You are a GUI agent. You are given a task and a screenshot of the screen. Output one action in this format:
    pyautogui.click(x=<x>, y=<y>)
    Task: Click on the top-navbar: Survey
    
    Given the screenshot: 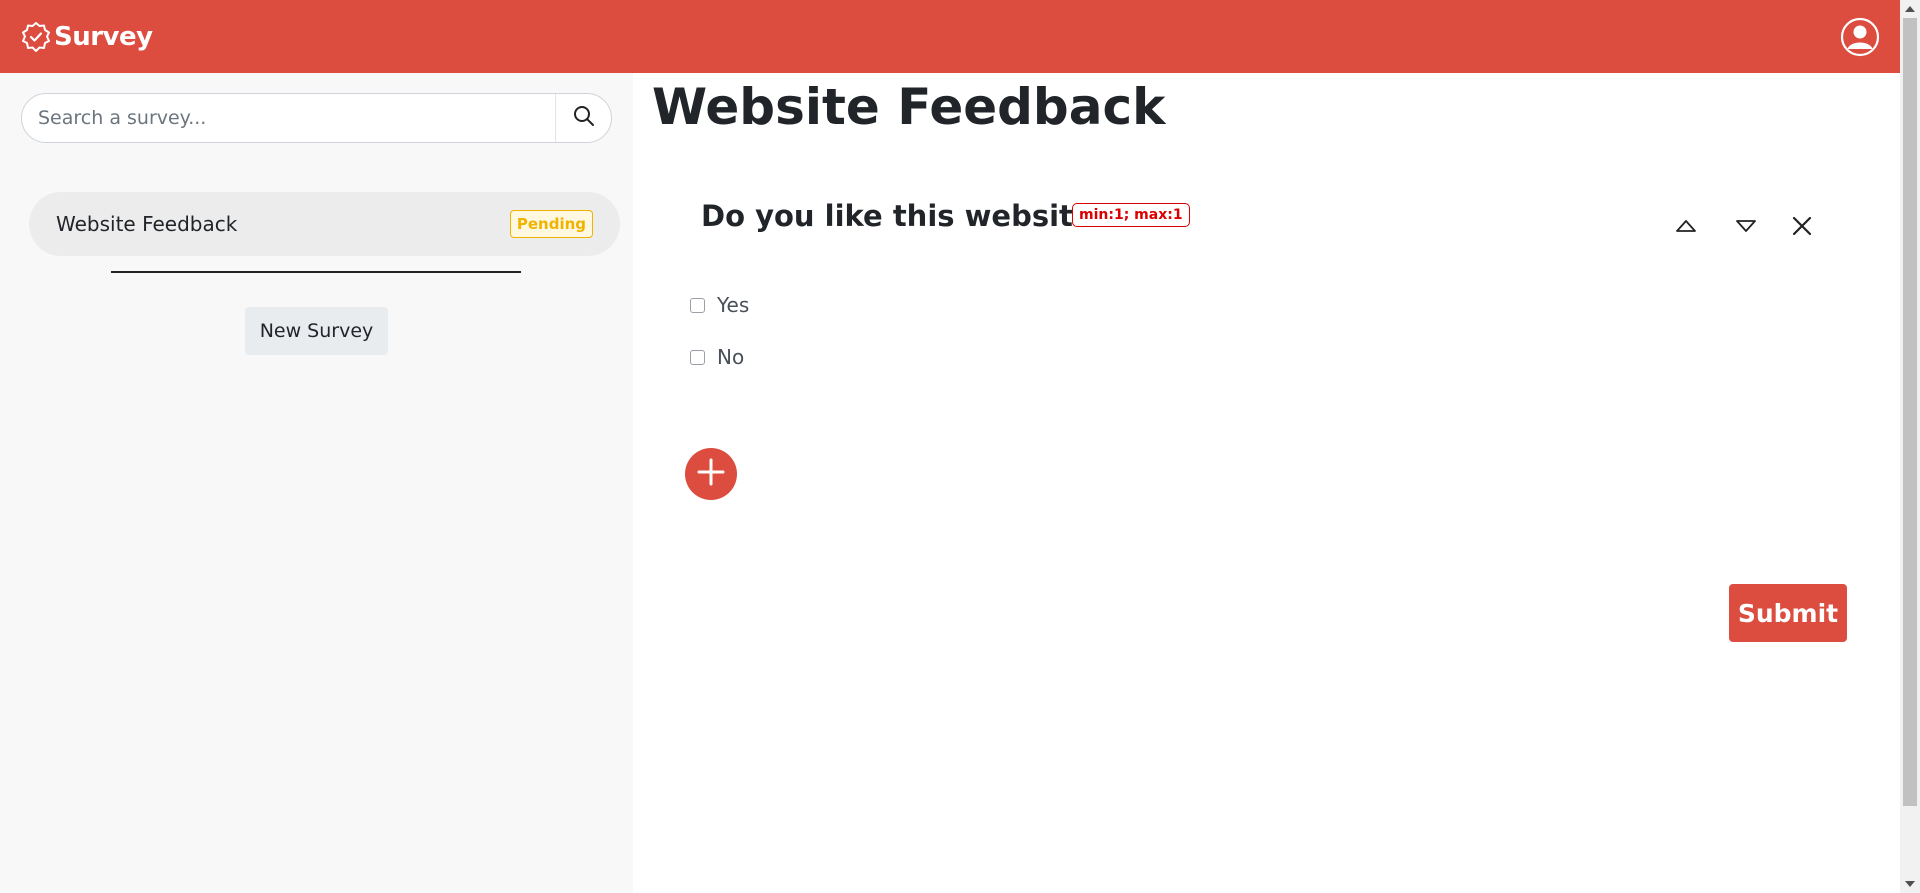 What is the action you would take?
    pyautogui.click(x=950, y=36)
    